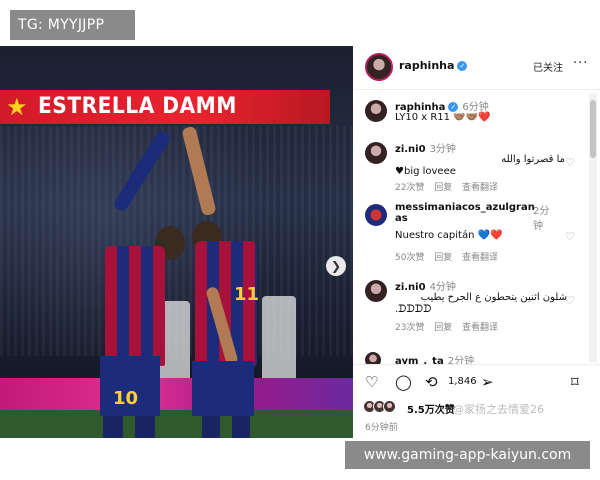 The width and height of the screenshot is (600, 480). What do you see at coordinates (17, 107) in the screenshot?
I see `star-logo-icon: ★` at bounding box center [17, 107].